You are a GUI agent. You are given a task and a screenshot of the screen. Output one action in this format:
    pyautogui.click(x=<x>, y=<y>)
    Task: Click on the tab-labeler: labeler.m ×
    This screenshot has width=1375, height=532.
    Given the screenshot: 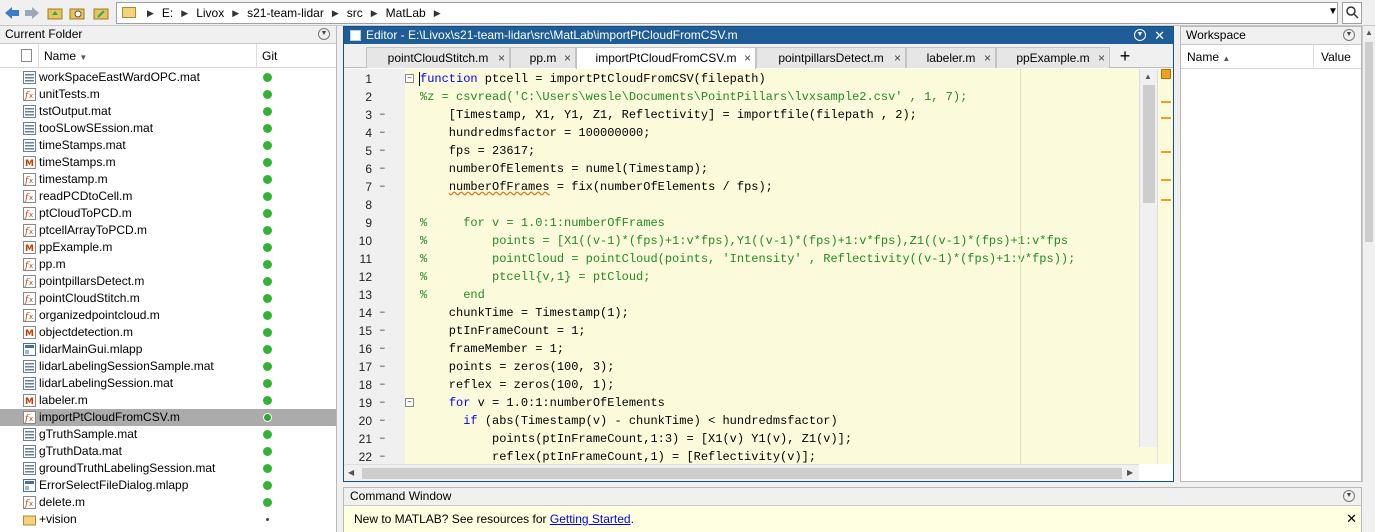 What is the action you would take?
    pyautogui.click(x=951, y=57)
    